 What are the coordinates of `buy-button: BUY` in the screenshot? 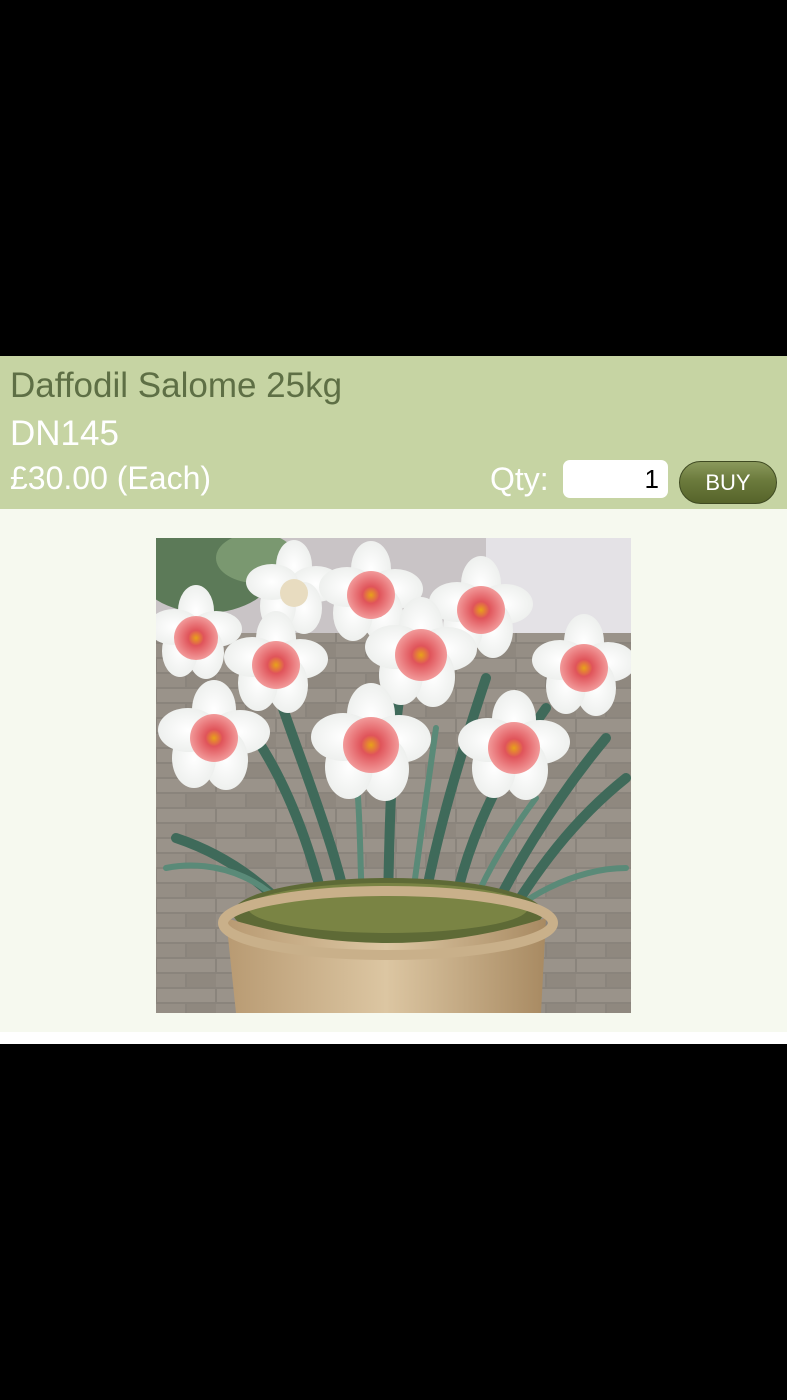 It's located at (728, 482).